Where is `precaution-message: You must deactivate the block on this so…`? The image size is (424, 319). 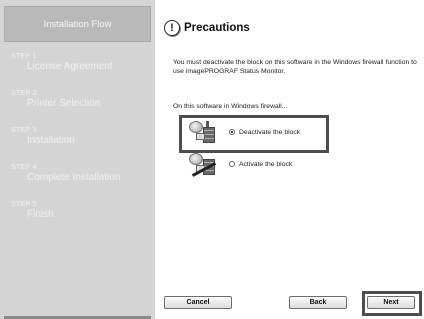 precaution-message: You must deactivate the block on this so… is located at coordinates (295, 67).